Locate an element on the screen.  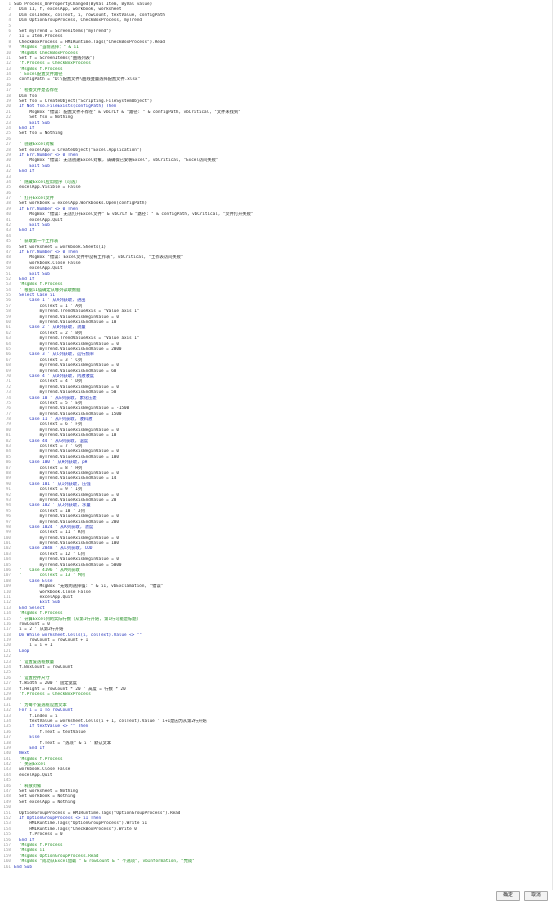
ok-button: 确定 is located at coordinates (508, 896).